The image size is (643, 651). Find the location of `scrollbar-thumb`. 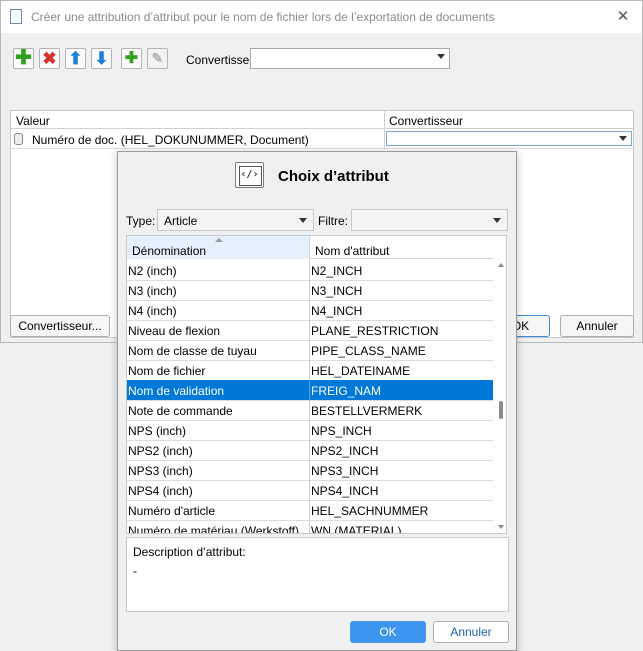

scrollbar-thumb is located at coordinates (501, 410).